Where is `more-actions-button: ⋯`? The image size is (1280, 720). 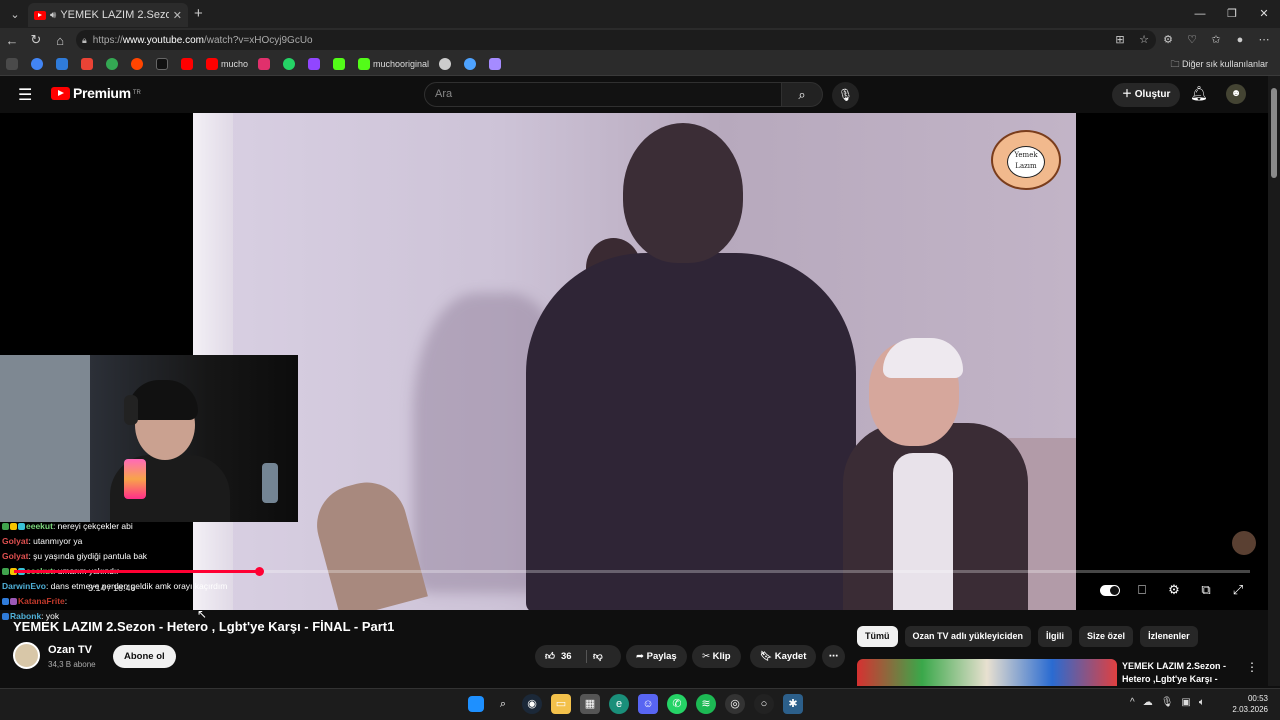
more-actions-button: ⋯ is located at coordinates (833, 656).